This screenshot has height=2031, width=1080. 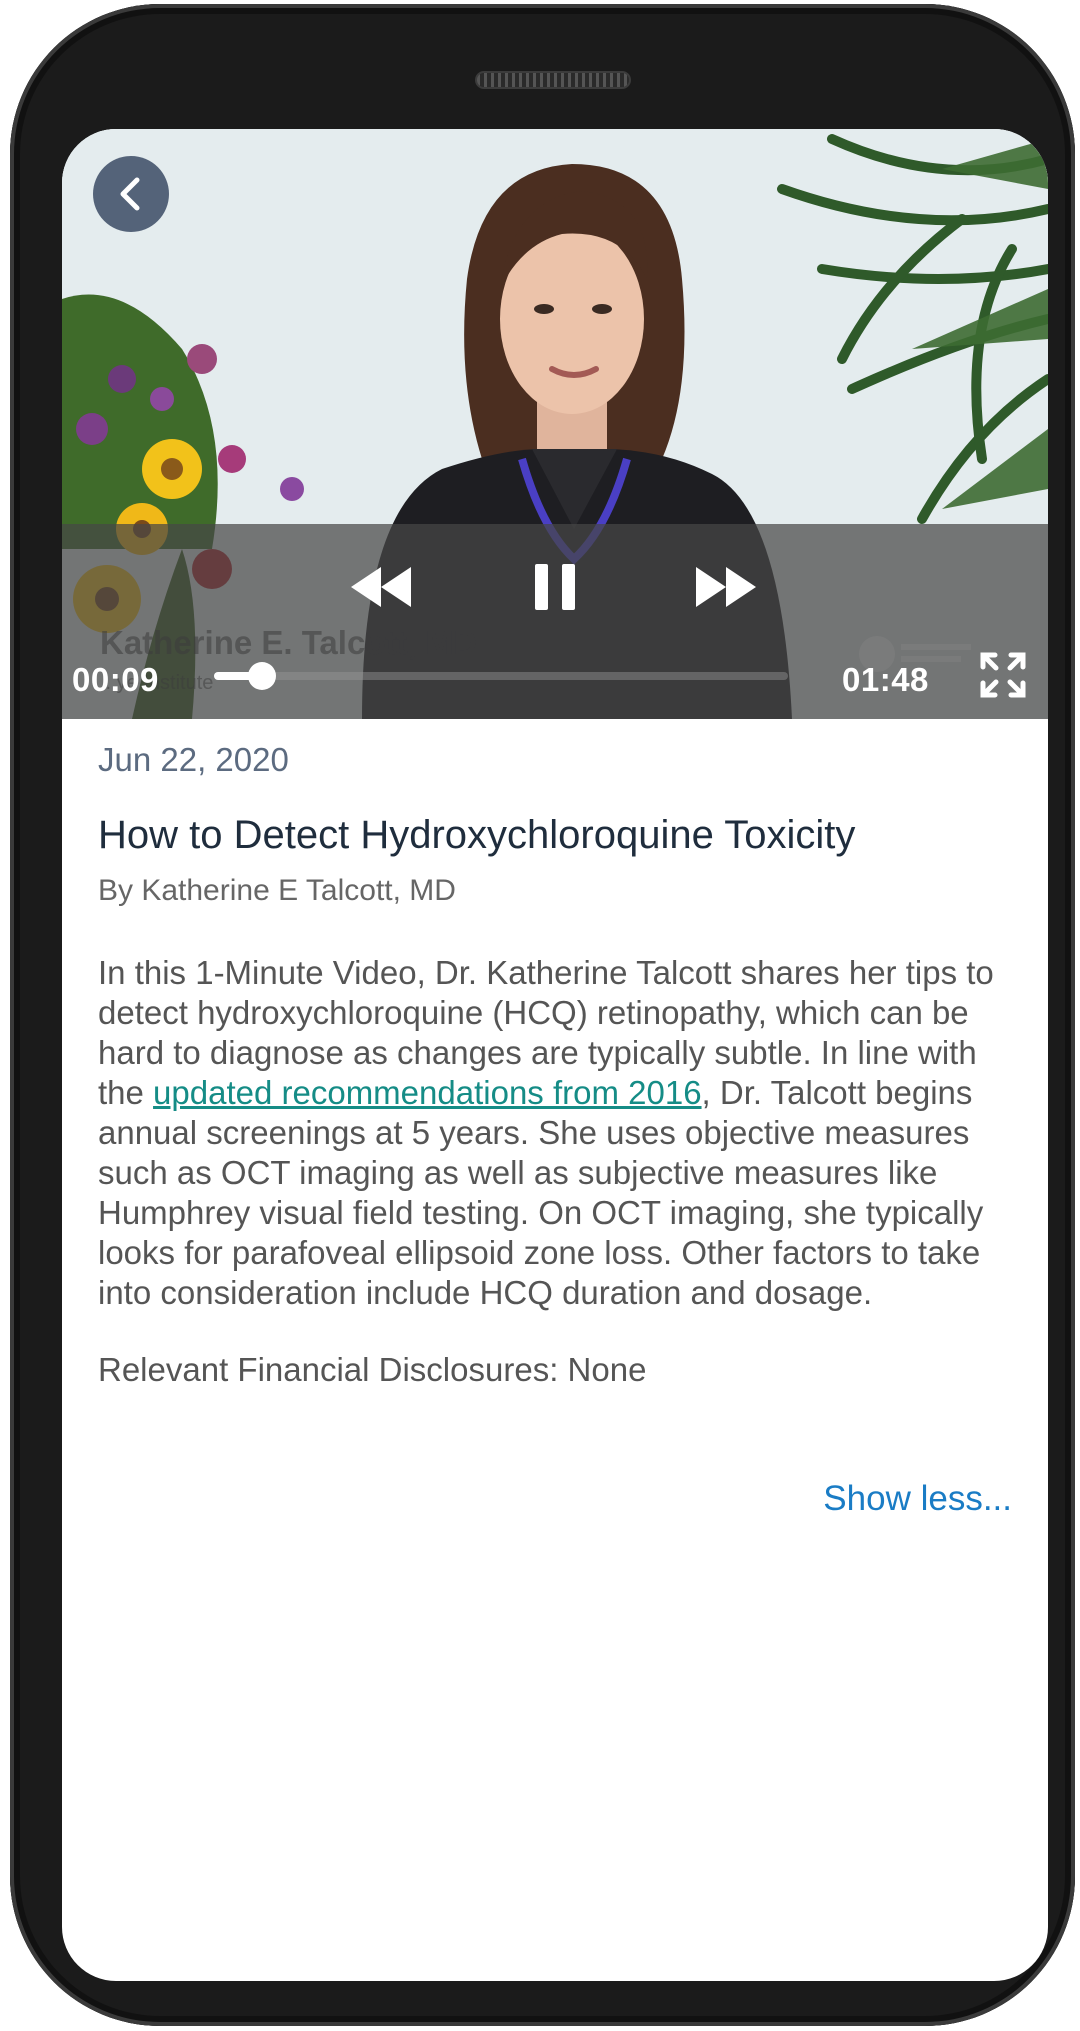 I want to click on total-duration: 01:48, so click(x=885, y=679).